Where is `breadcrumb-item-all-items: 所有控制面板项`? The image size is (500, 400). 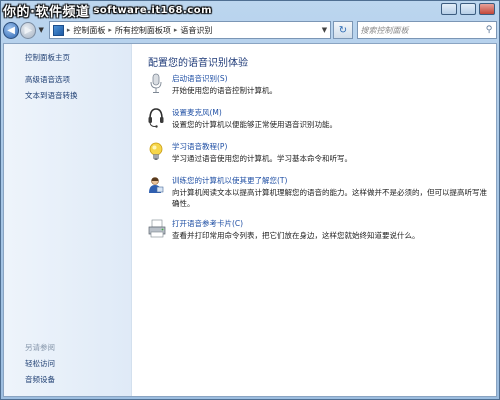 breadcrumb-item-all-items: 所有控制面板项 is located at coordinates (143, 30).